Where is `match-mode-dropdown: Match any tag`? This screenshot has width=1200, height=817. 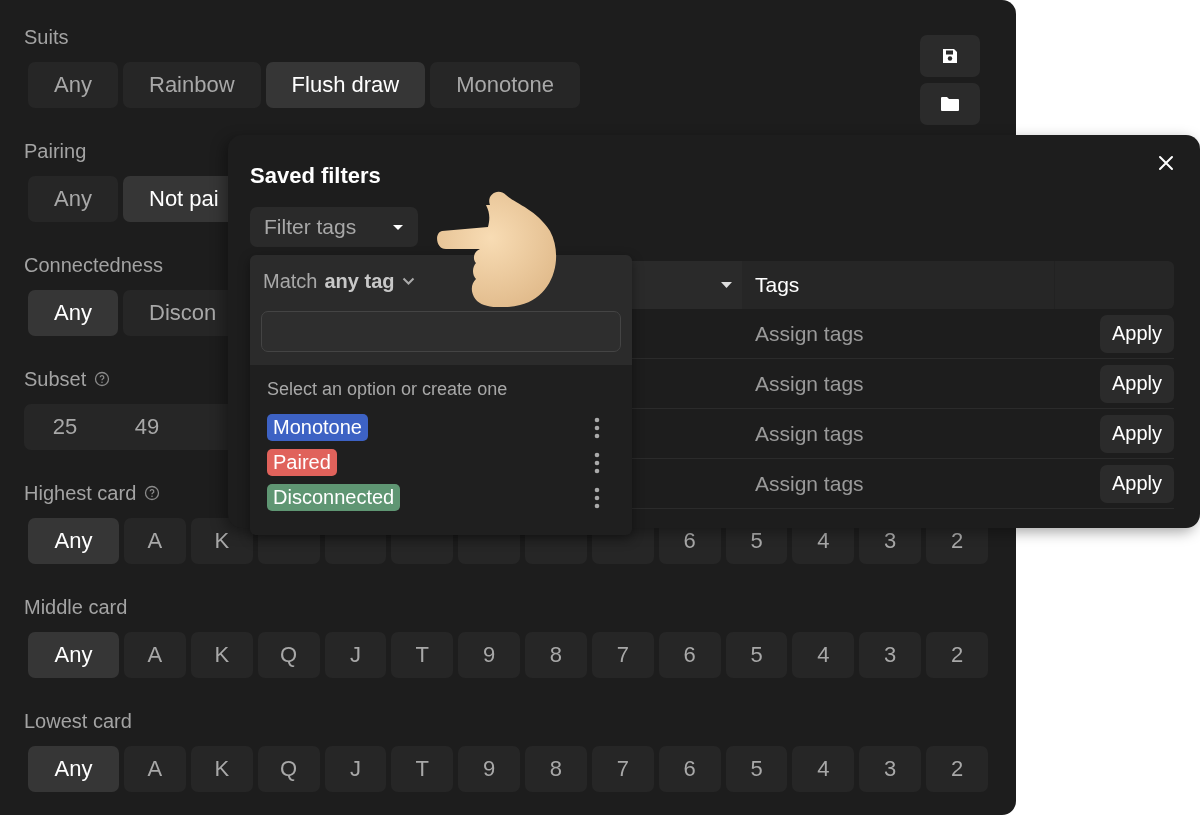
match-mode-dropdown: Match any tag is located at coordinates (339, 281).